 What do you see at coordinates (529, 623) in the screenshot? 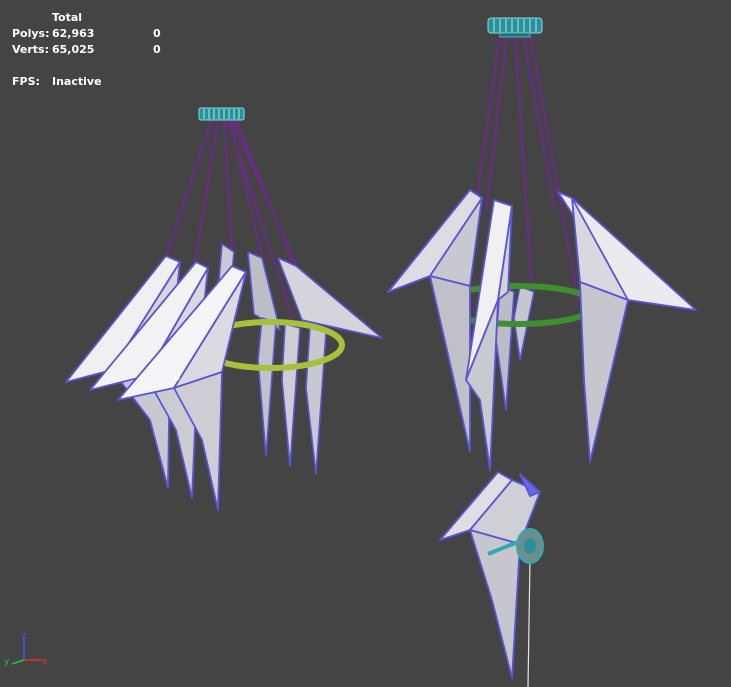
I see `power-cord` at bounding box center [529, 623].